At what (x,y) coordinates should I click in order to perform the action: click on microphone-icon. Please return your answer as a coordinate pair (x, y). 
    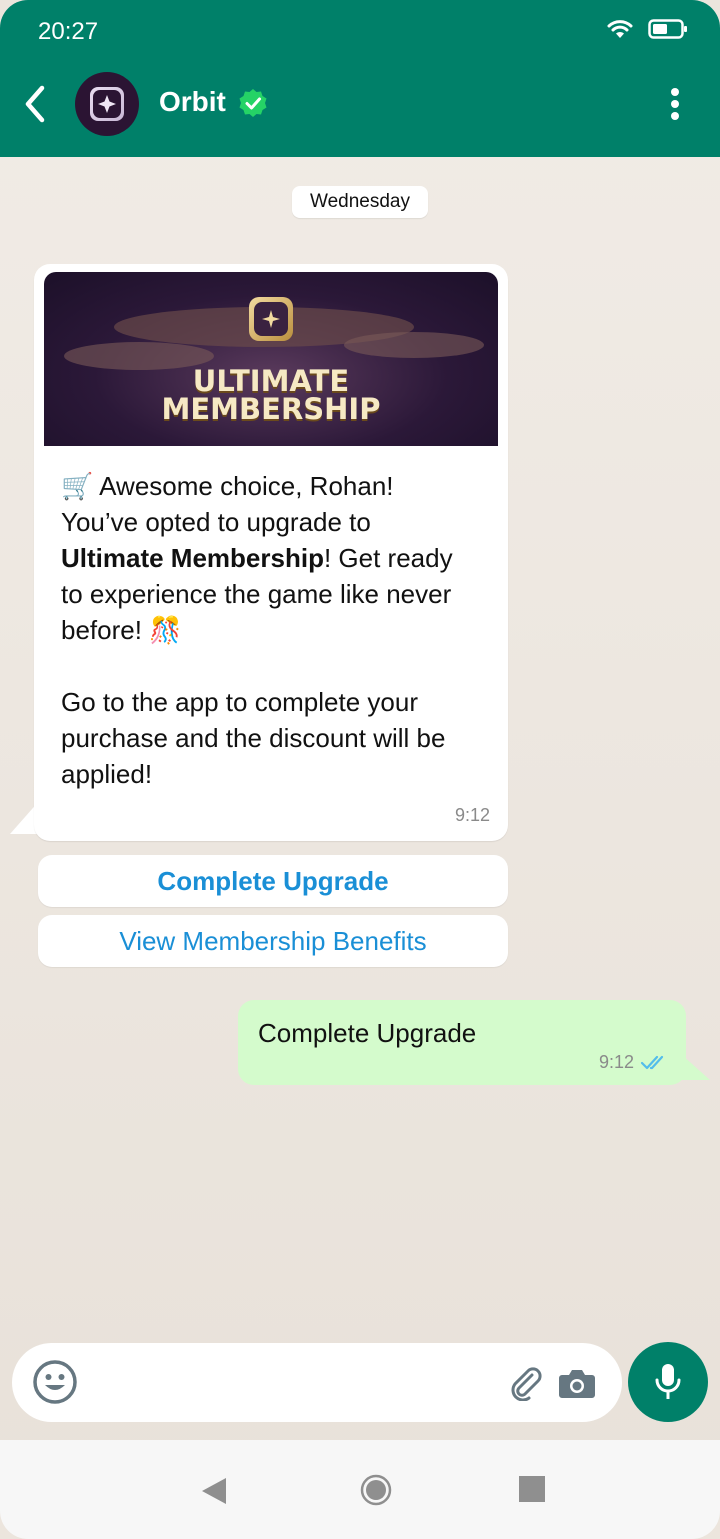
    Looking at the image, I should click on (668, 1381).